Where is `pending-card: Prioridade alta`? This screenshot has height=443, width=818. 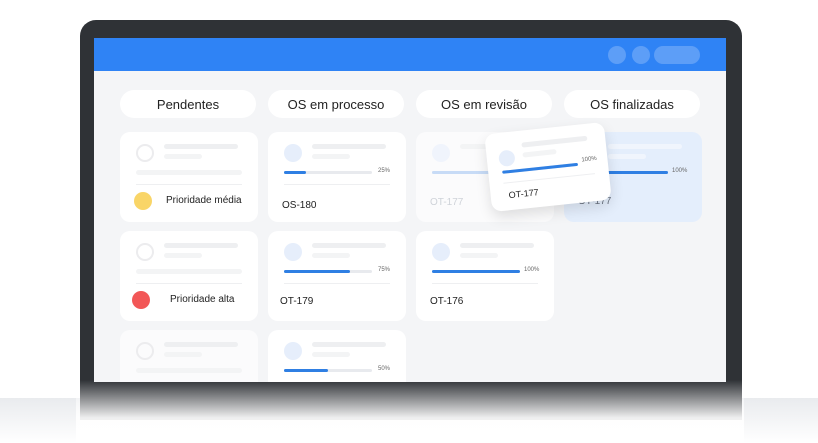
pending-card: Prioridade alta is located at coordinates (189, 276).